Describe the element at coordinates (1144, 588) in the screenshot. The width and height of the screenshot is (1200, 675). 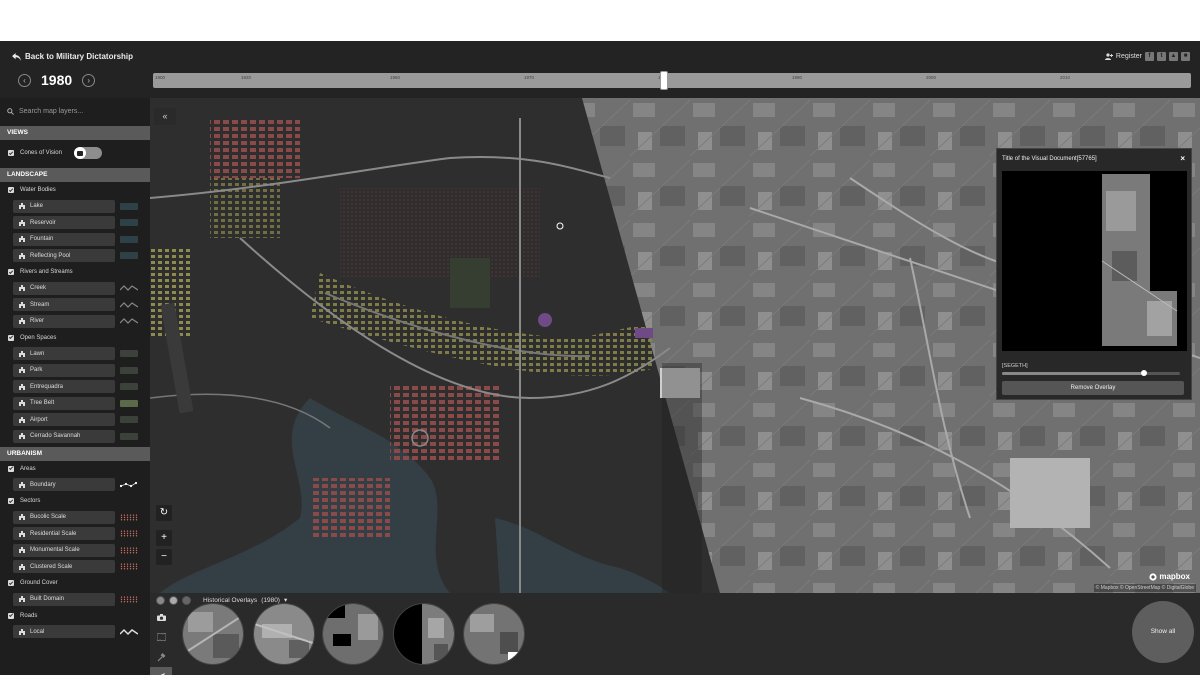
I see `map-attribution: © Mapbox © OpenStreetMap © DigitalGlobe` at that location.